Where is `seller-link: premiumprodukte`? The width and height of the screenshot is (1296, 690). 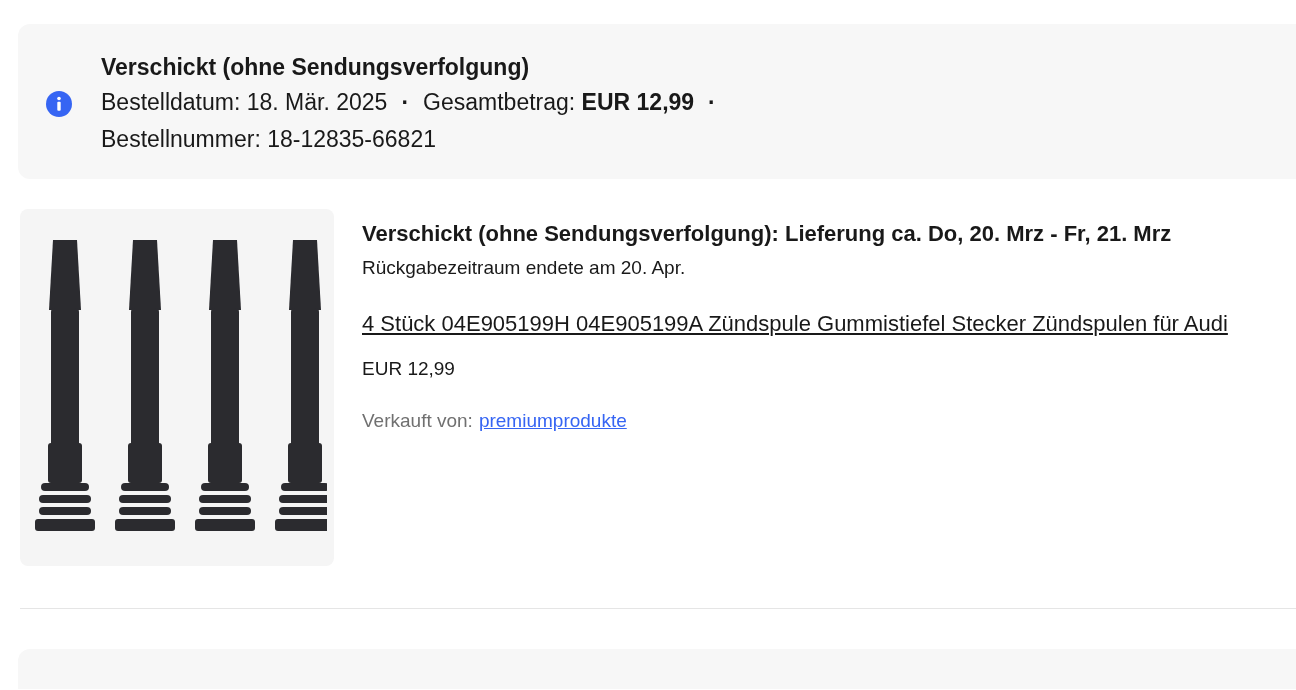
seller-link: premiumprodukte is located at coordinates (552, 420).